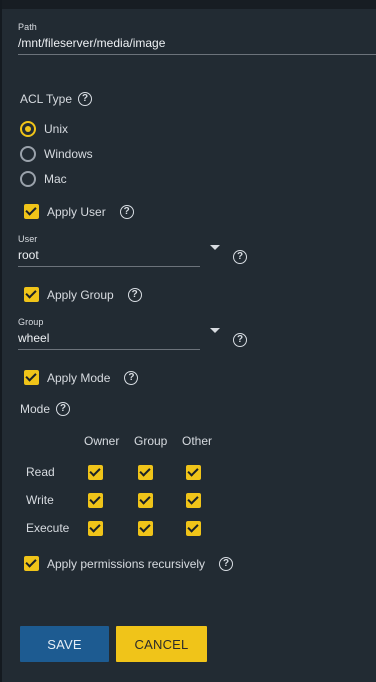 The image size is (376, 682). I want to click on row-label-write: Write, so click(40, 500).